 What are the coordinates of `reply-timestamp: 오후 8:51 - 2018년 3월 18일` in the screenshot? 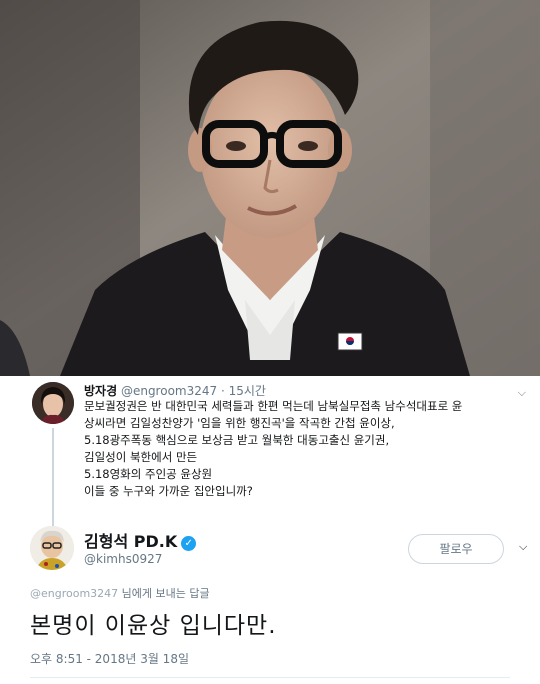 It's located at (109, 658).